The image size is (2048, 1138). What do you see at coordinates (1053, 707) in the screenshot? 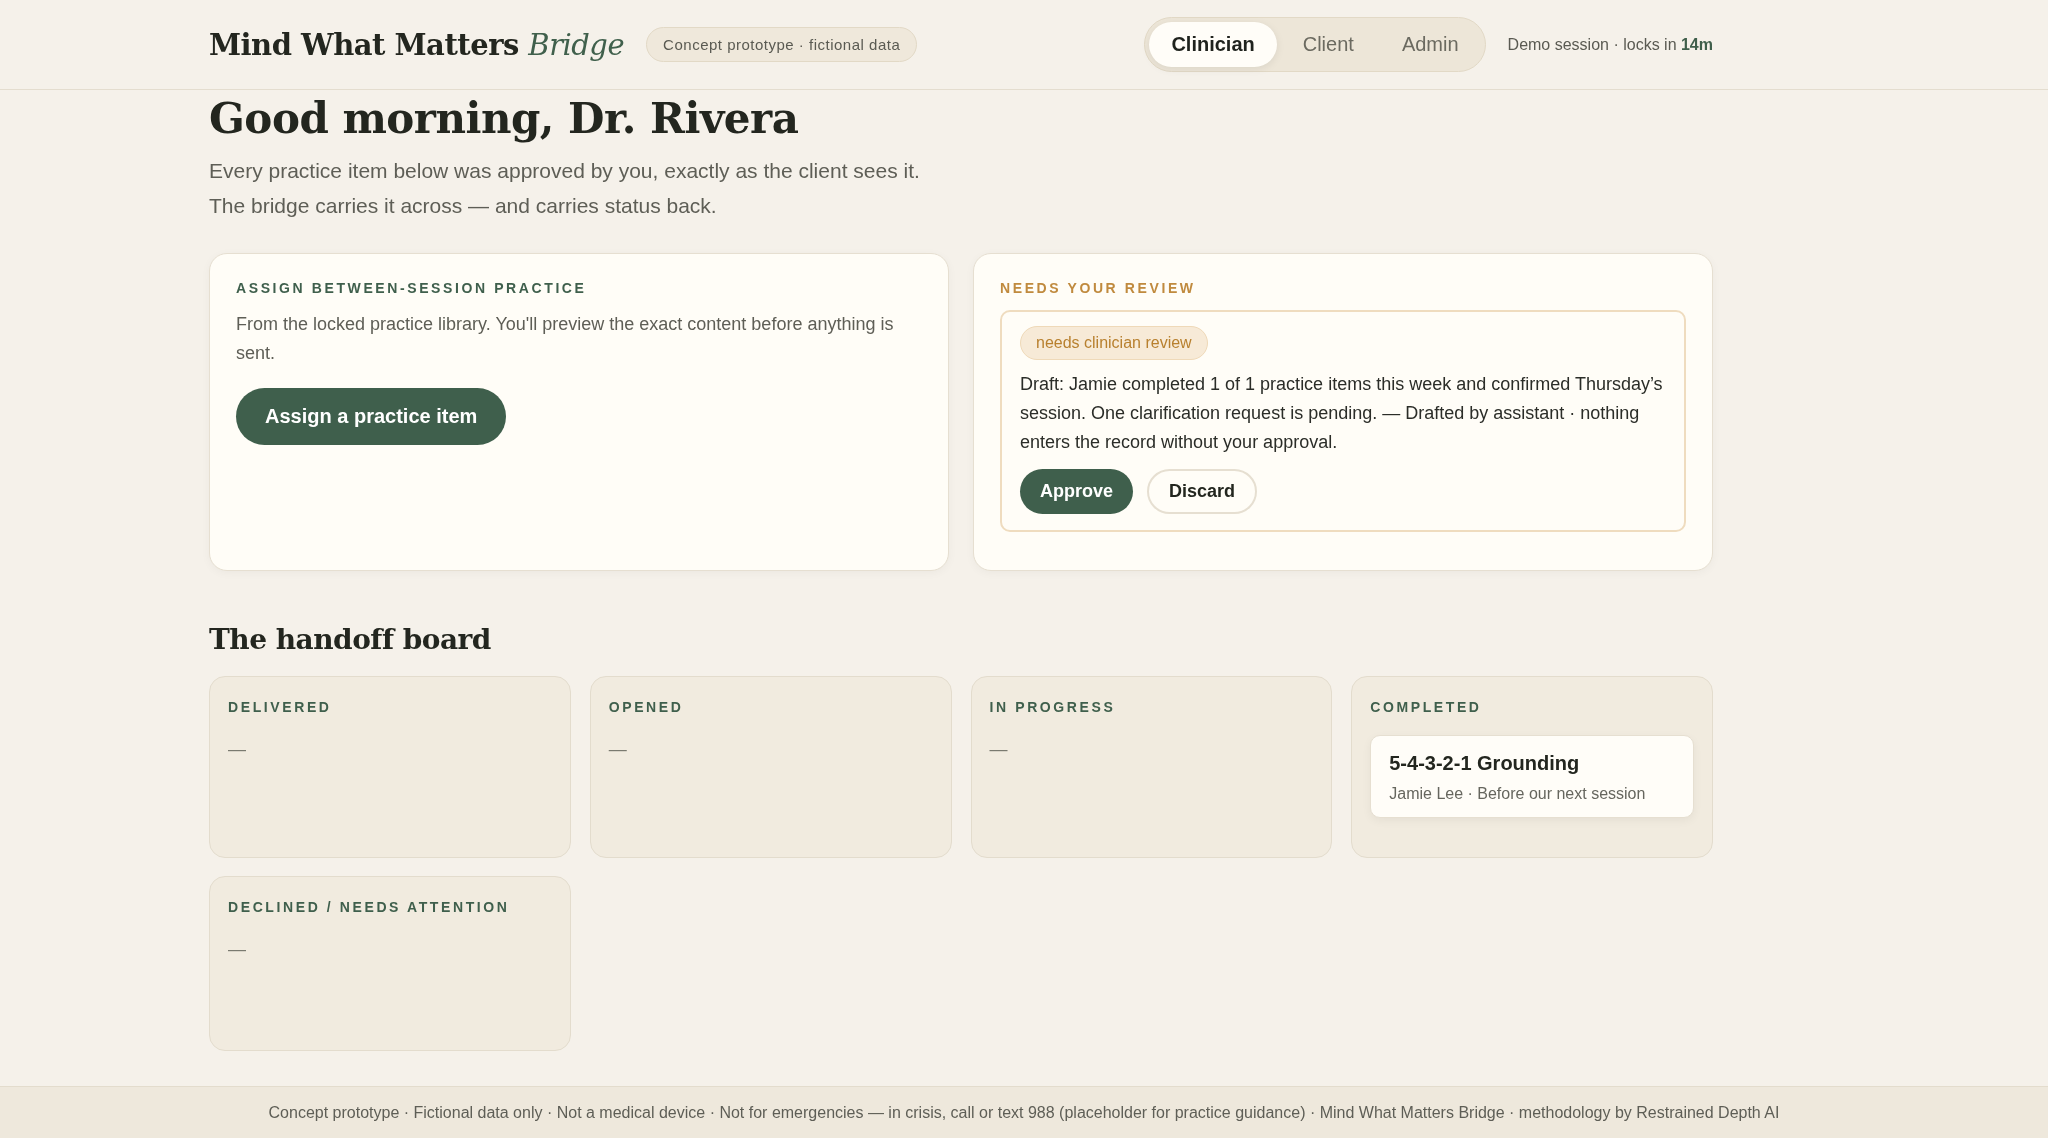
I see `column-heading: IN PROGRESS` at bounding box center [1053, 707].